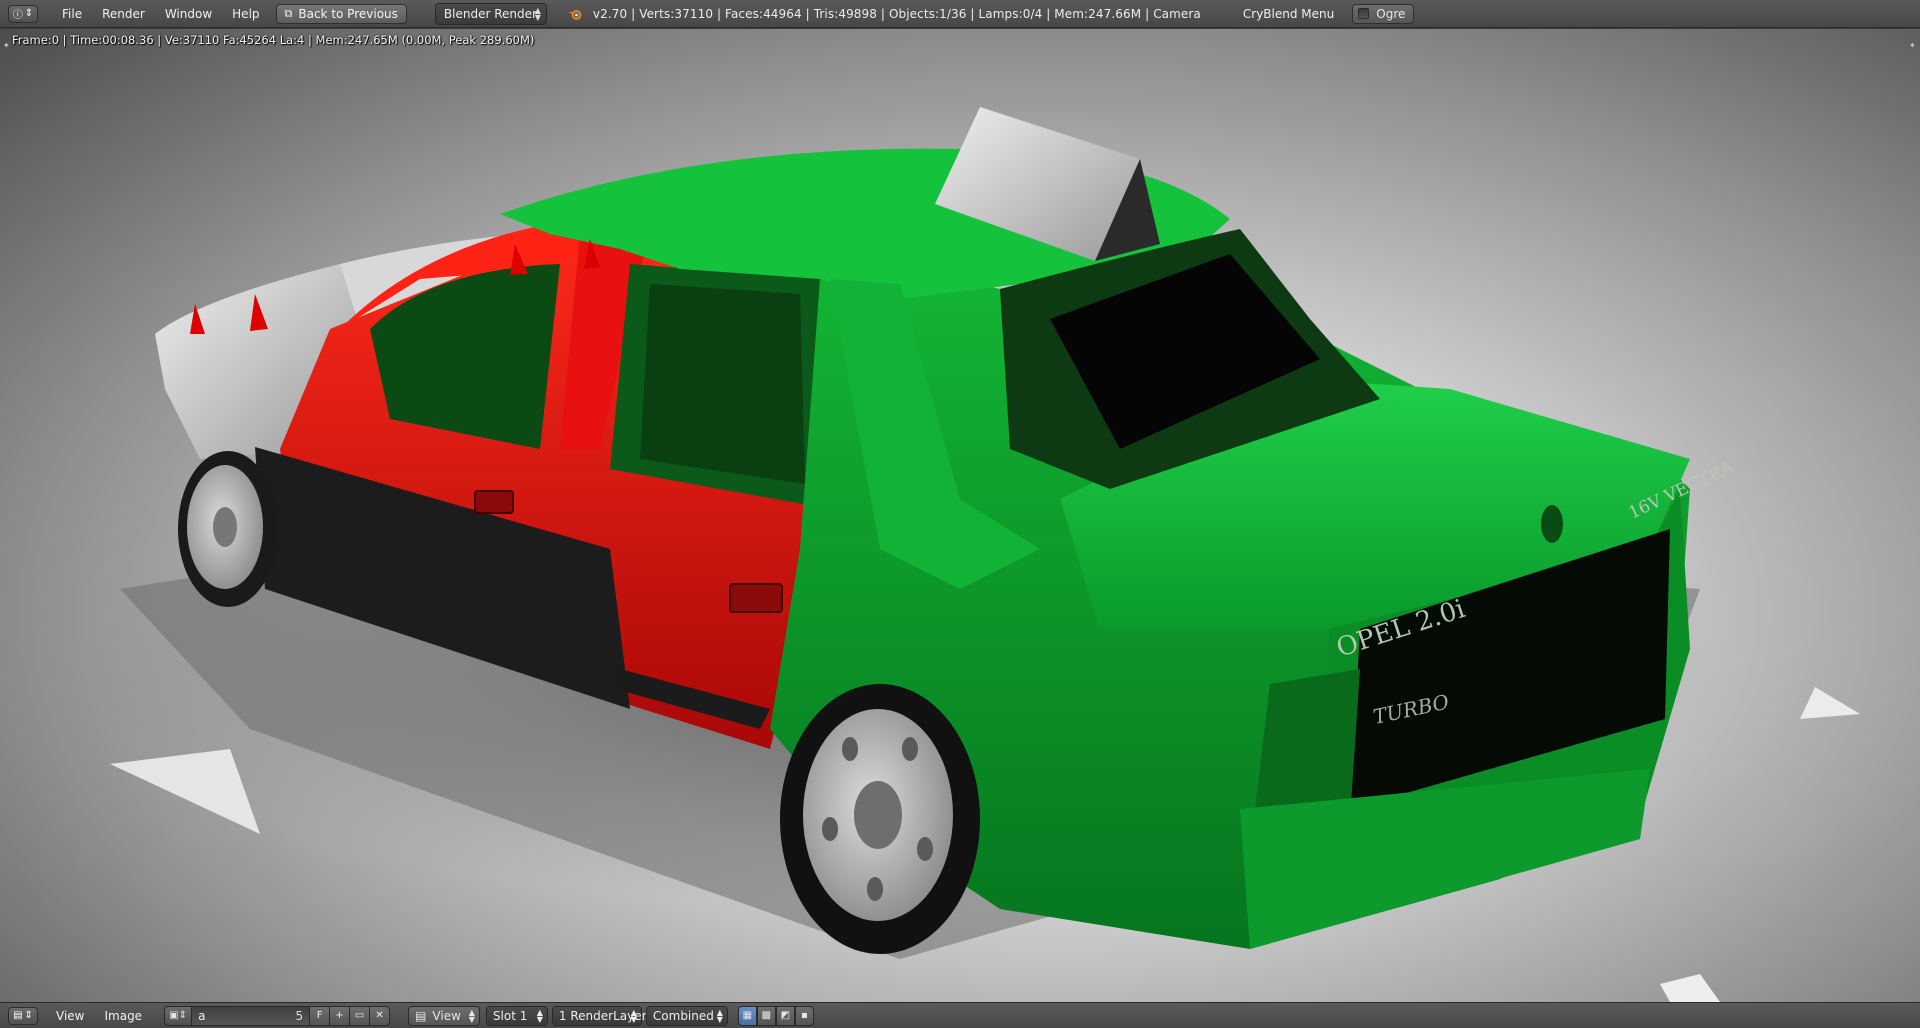 The image size is (1920, 1028). I want to click on image-editor-icon: ▤, so click(18, 1015).